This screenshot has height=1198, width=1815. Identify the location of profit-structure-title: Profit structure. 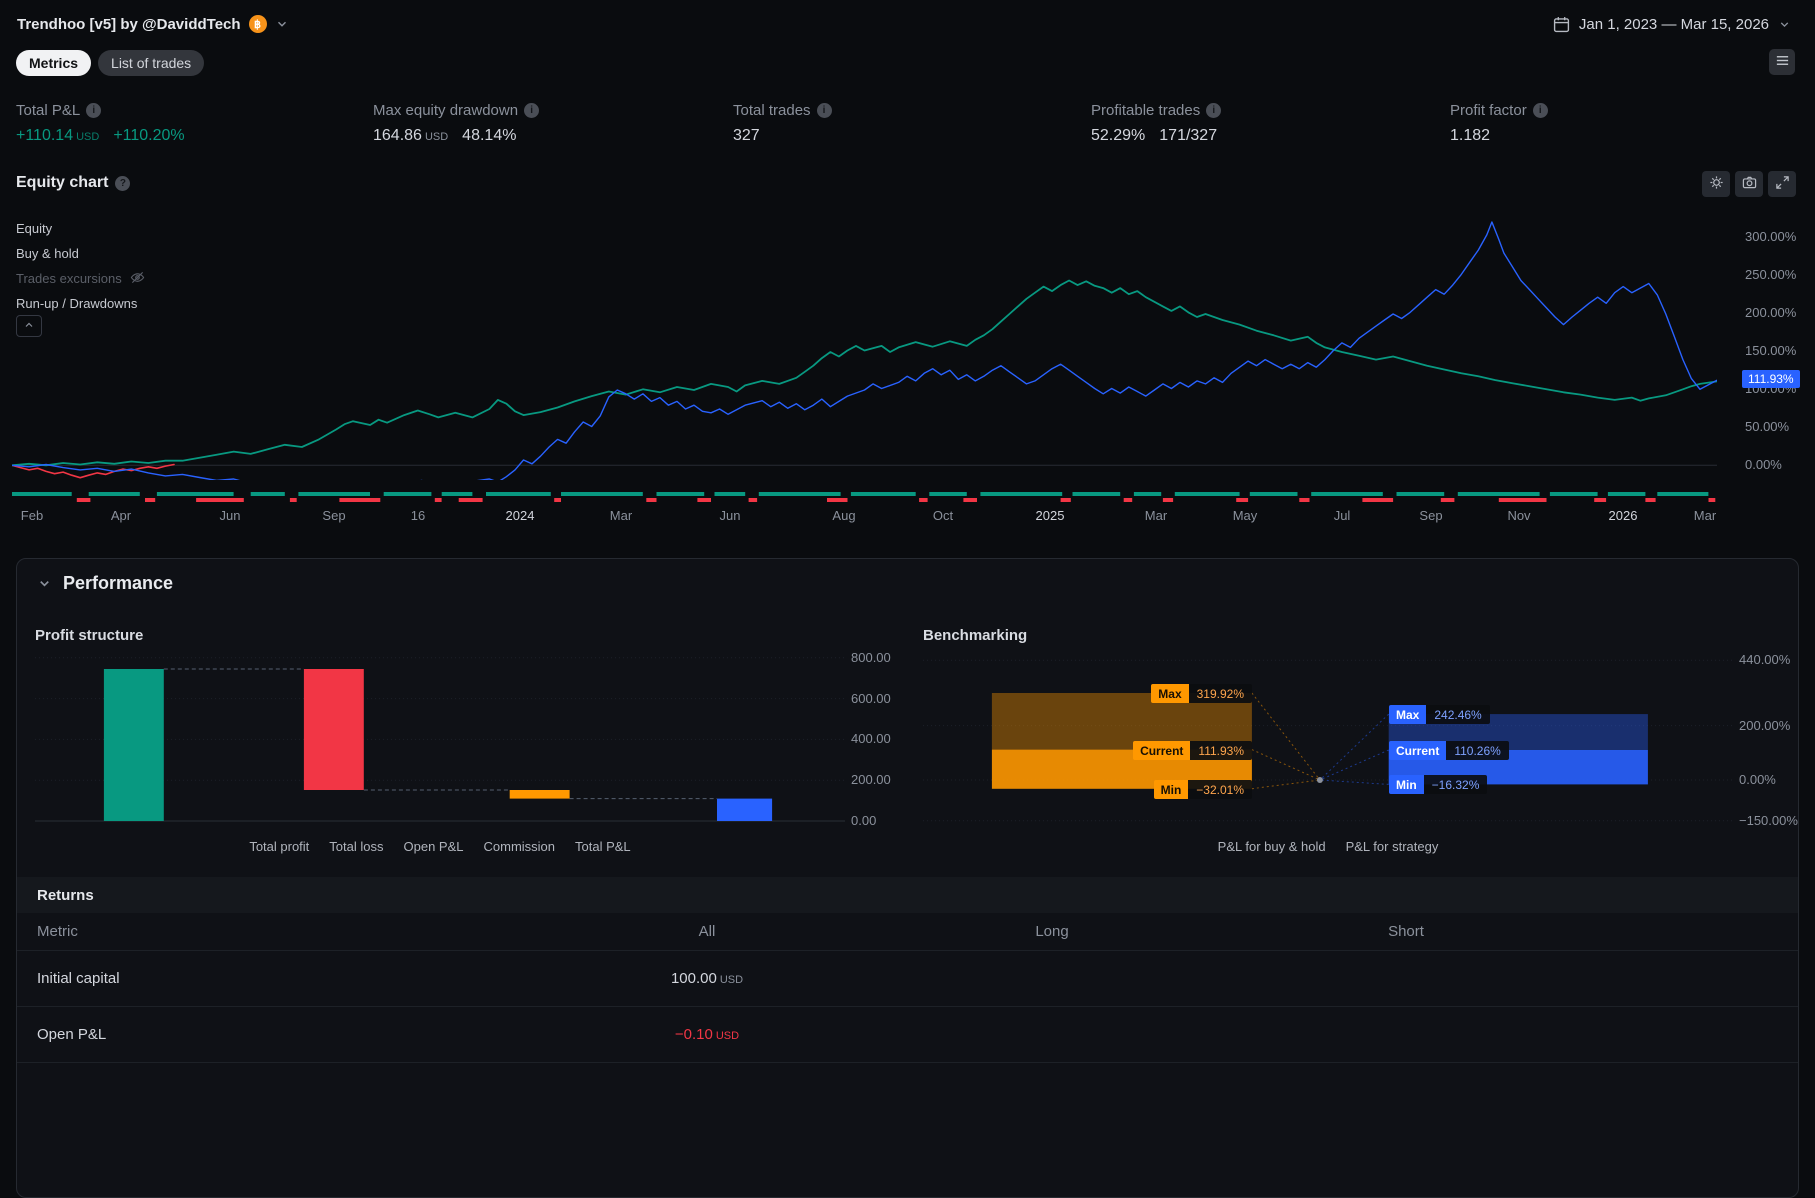
(89, 635).